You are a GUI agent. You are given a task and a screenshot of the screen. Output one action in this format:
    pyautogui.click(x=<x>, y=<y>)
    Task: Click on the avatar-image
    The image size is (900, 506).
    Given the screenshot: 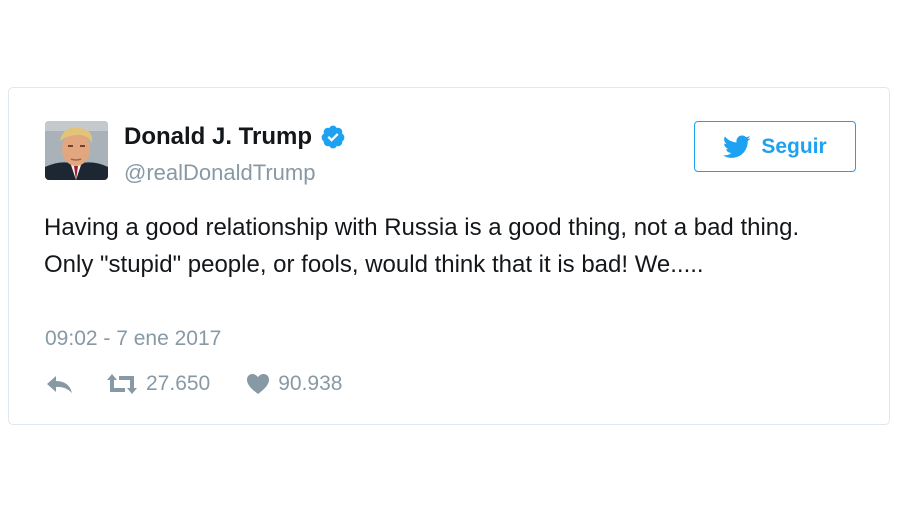 What is the action you would take?
    pyautogui.click(x=76, y=150)
    